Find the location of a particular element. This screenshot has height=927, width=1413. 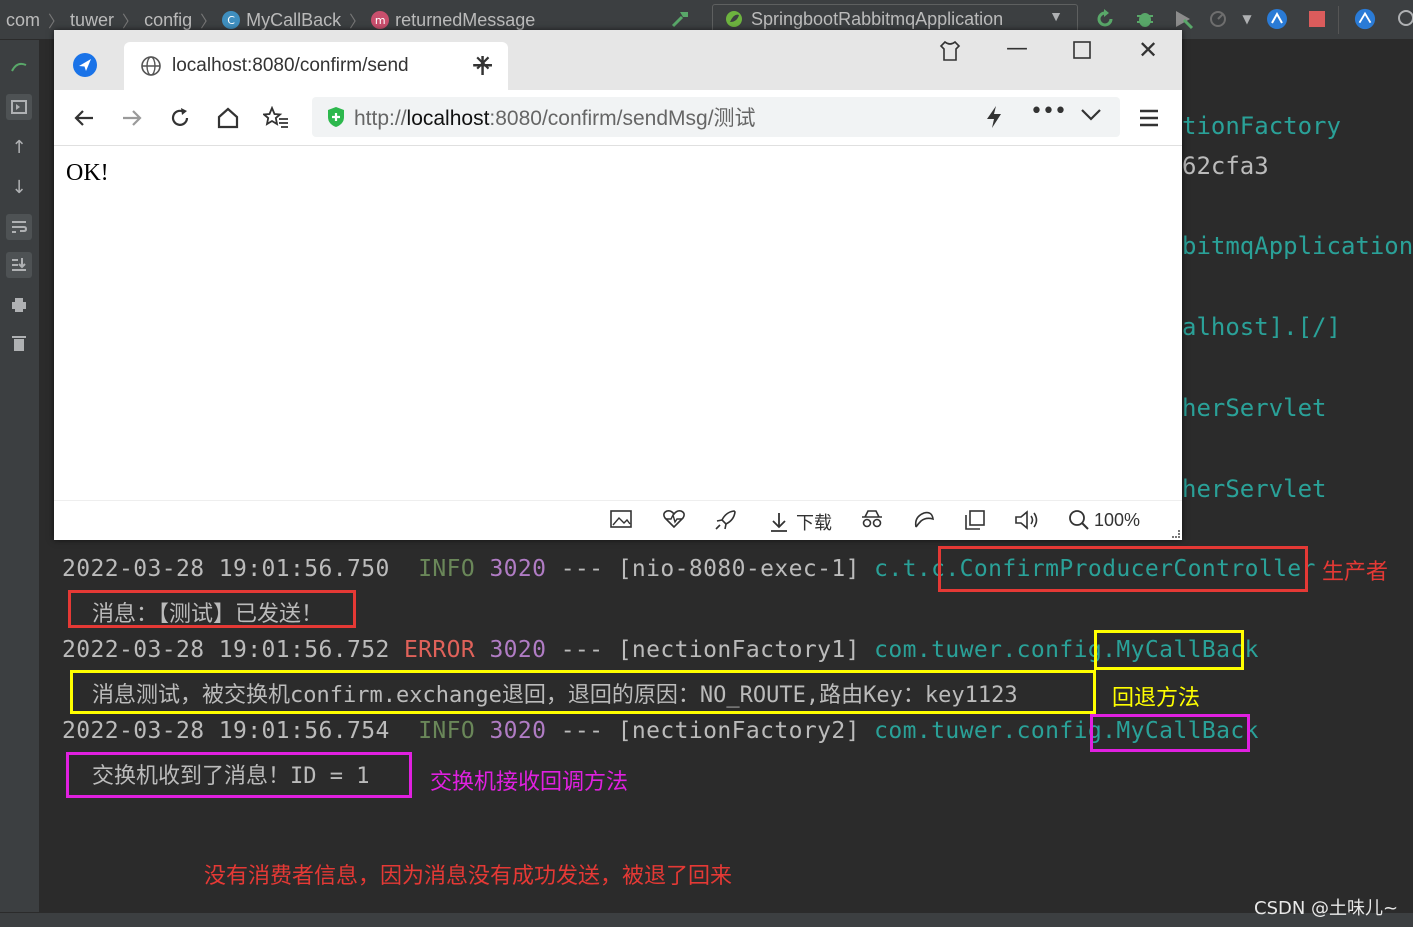

spring-leaf-icon is located at coordinates (734, 19).